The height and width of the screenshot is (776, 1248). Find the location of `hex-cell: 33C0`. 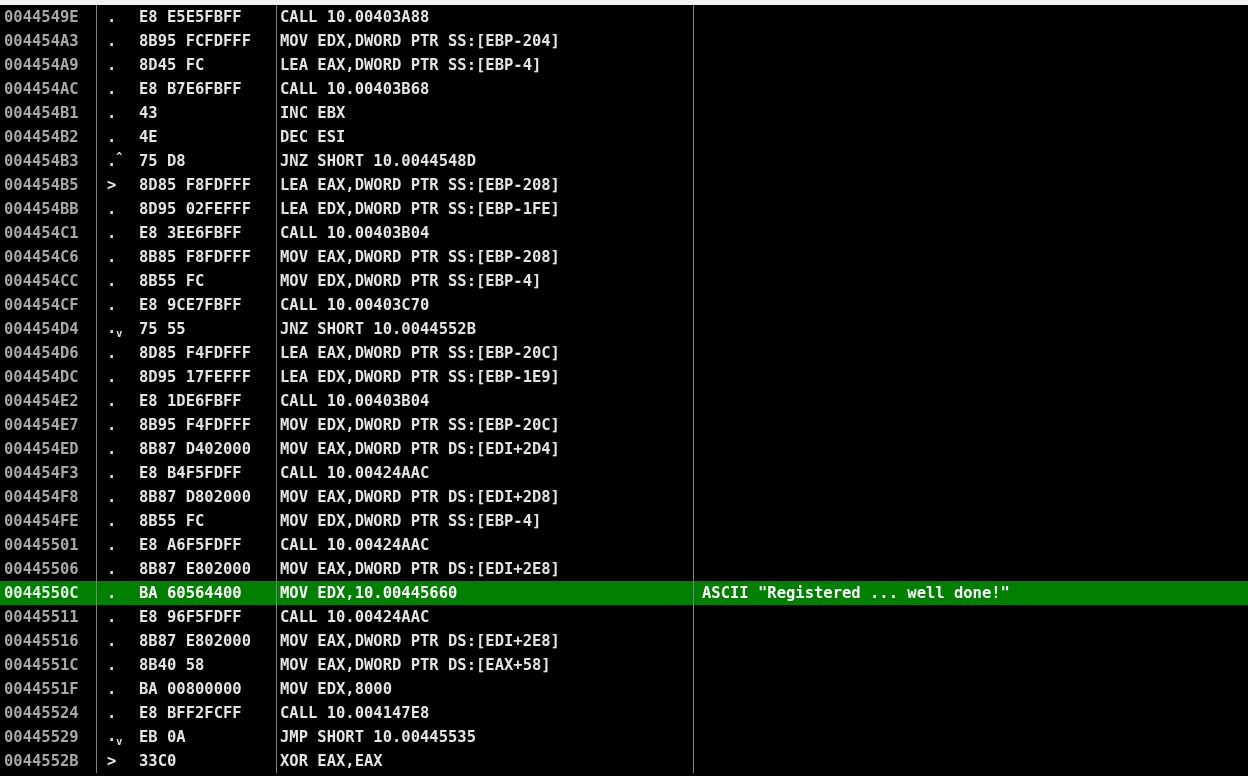

hex-cell: 33C0 is located at coordinates (207, 761).